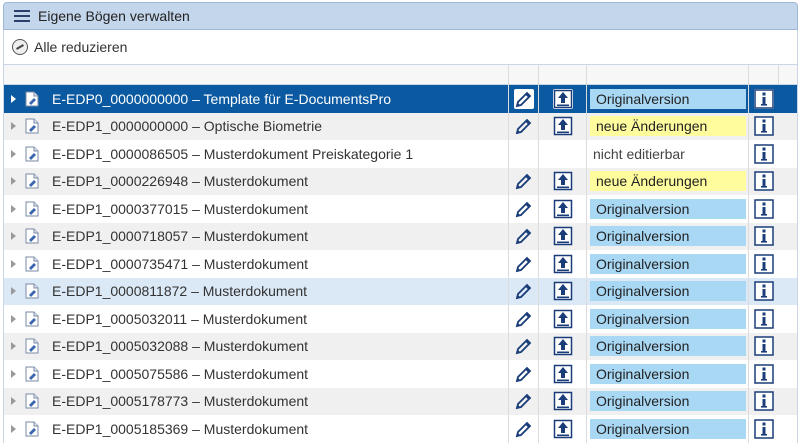  I want to click on document-name: E-EDP1_0000377015 – Musterdokument, so click(180, 209).